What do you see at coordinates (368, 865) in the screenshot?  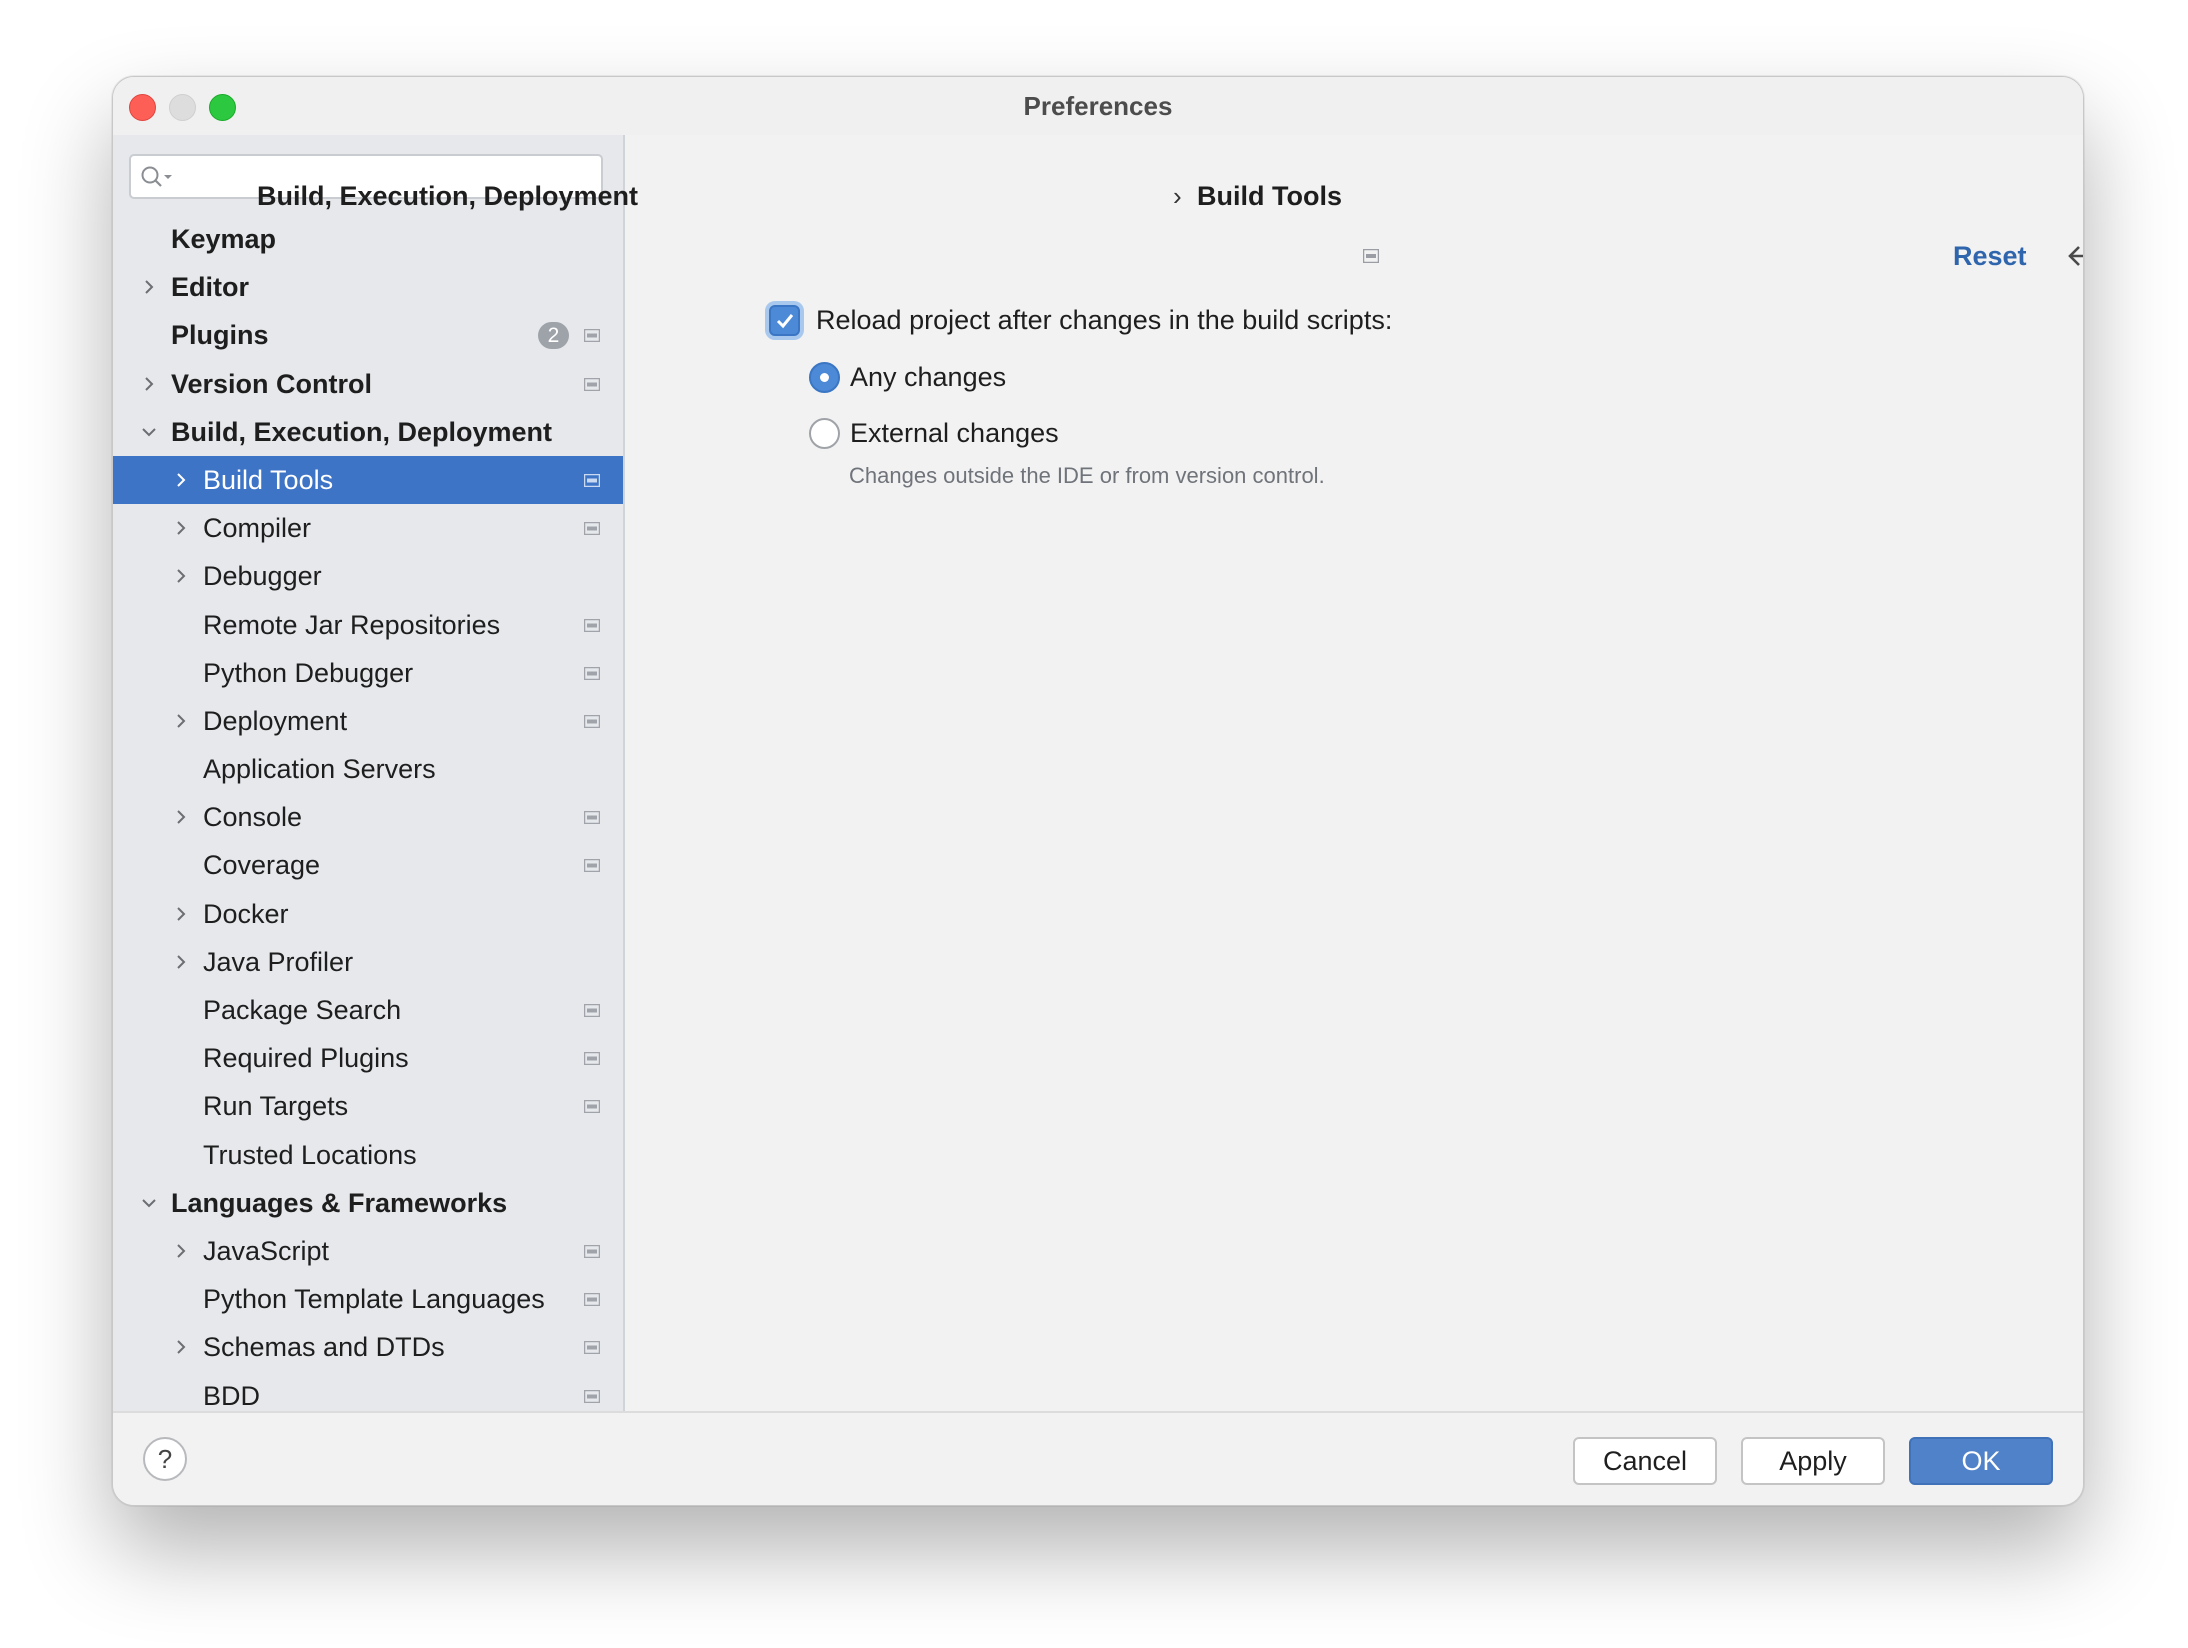 I see `sidebar-item-coverage: Coverage` at bounding box center [368, 865].